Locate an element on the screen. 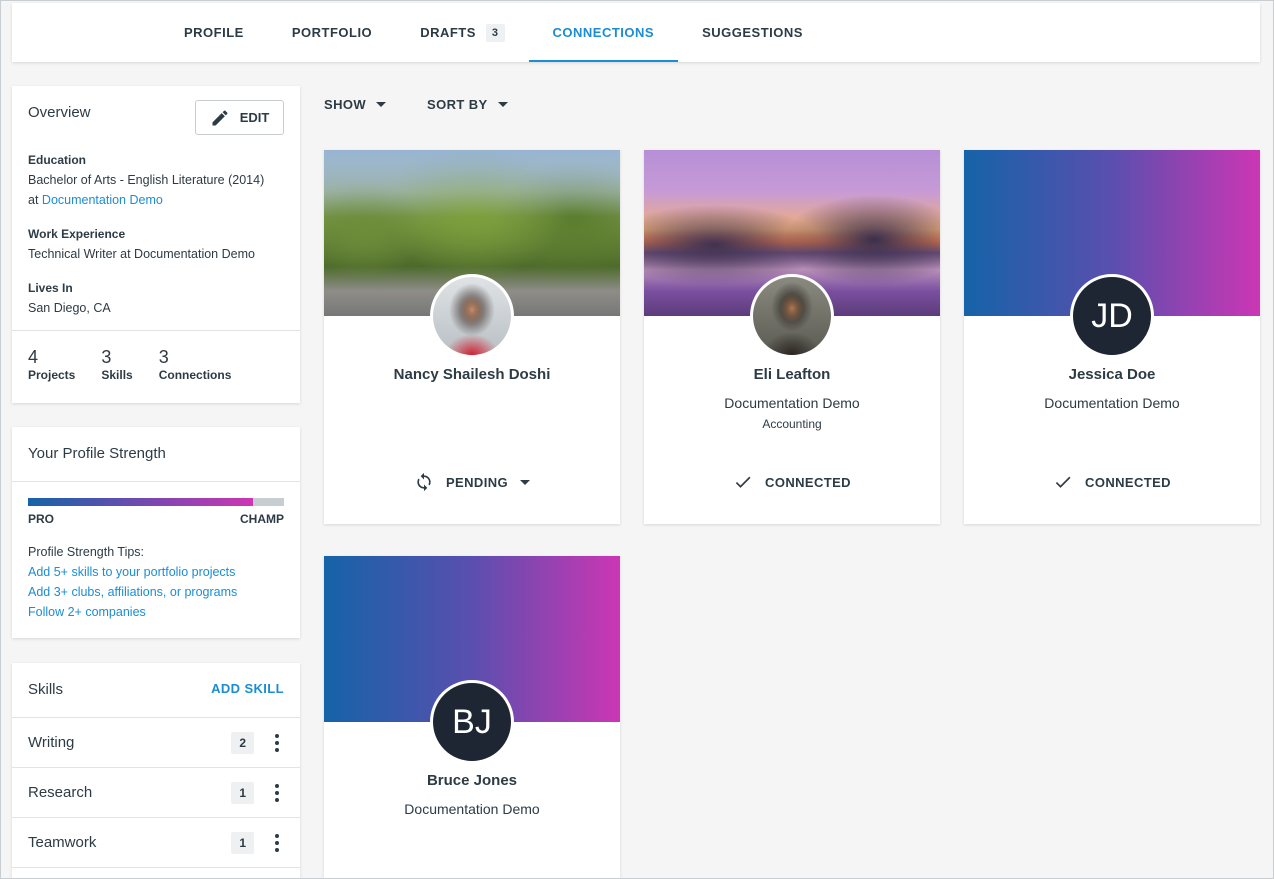  sort-by-dropdown: SORT BY is located at coordinates (467, 104).